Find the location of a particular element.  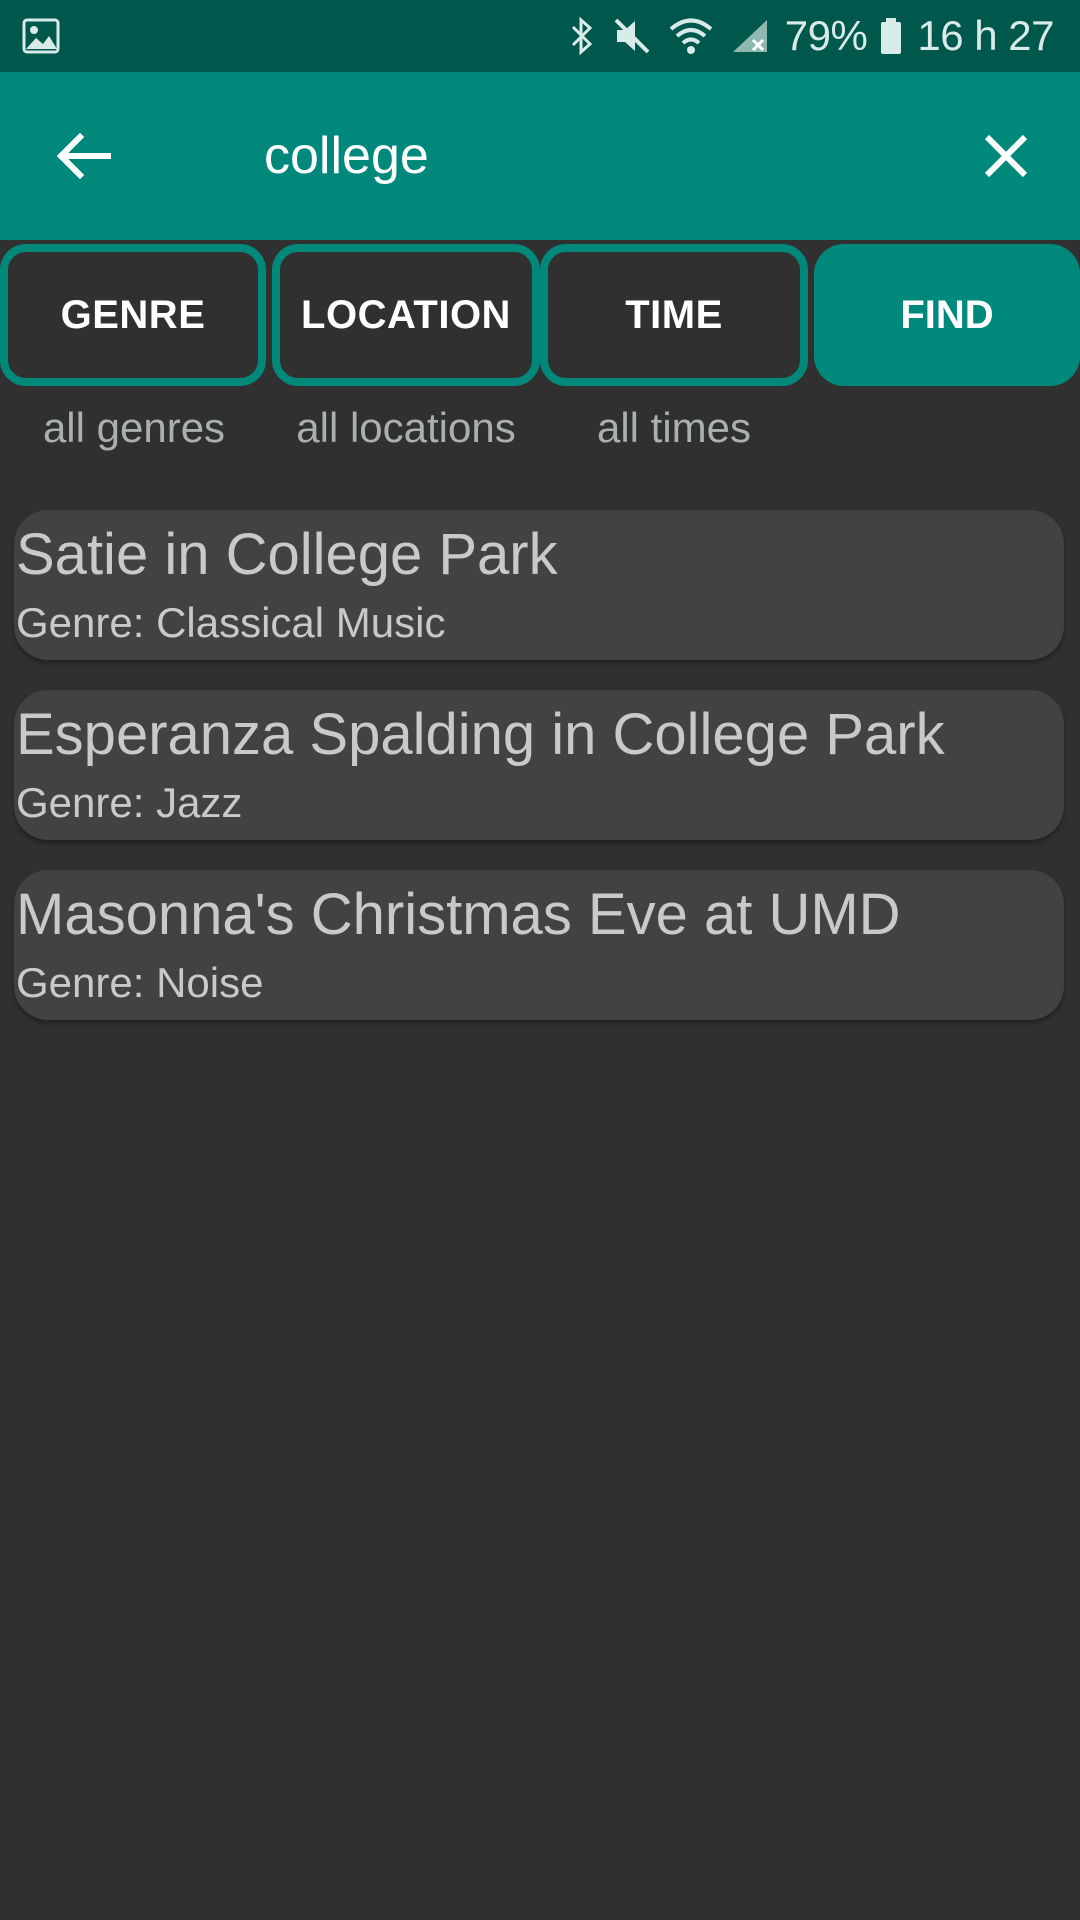

filter-bar: GENRE LOCATION TIME FIND is located at coordinates (540, 315).